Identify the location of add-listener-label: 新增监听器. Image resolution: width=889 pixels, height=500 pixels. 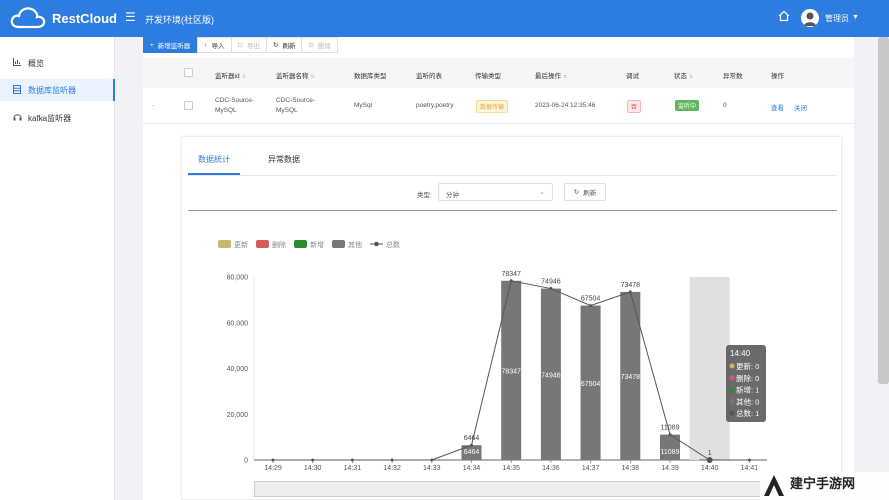
(174, 46).